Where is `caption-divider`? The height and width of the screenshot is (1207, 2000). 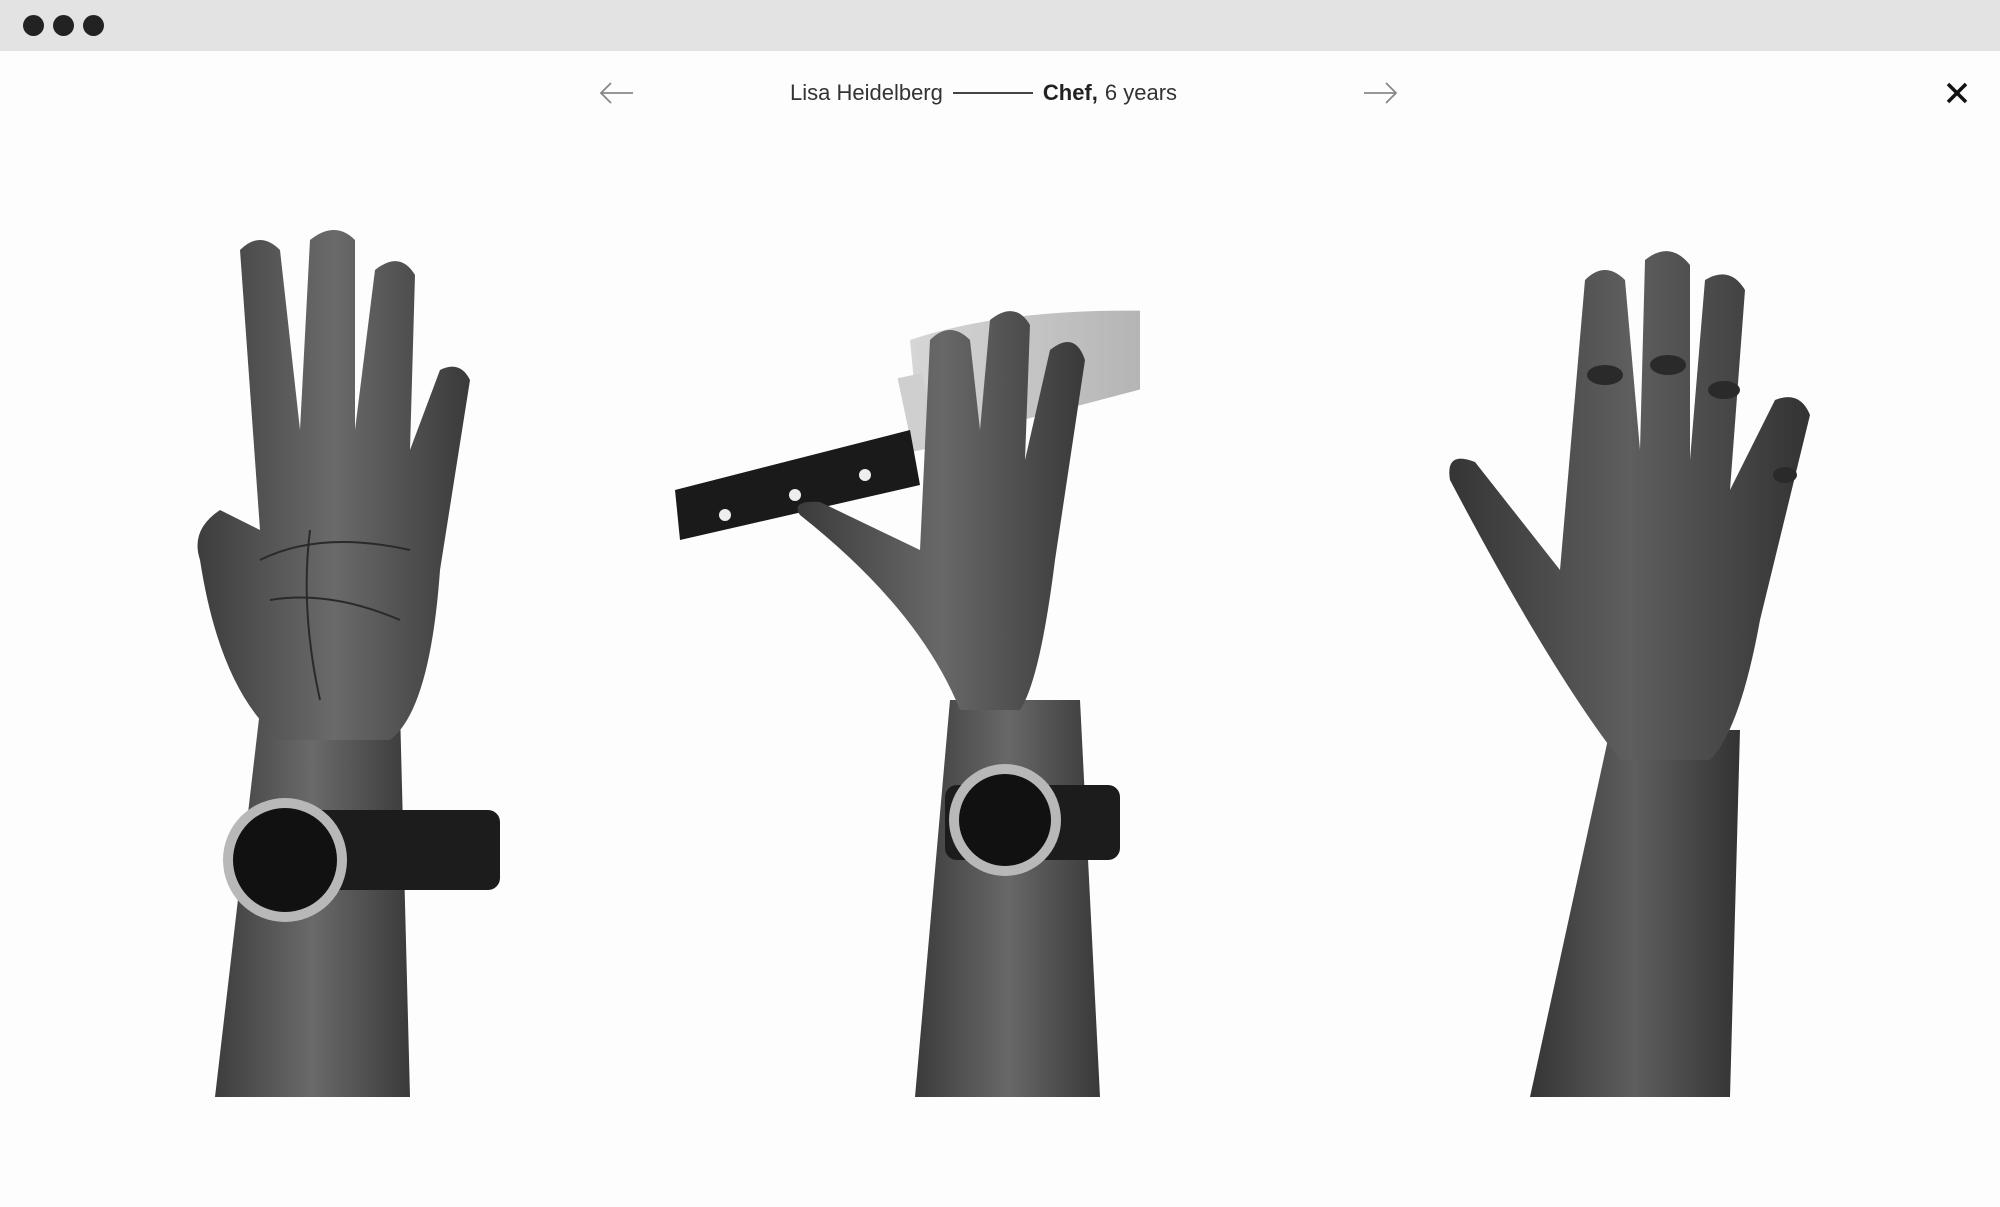 caption-divider is located at coordinates (992, 93).